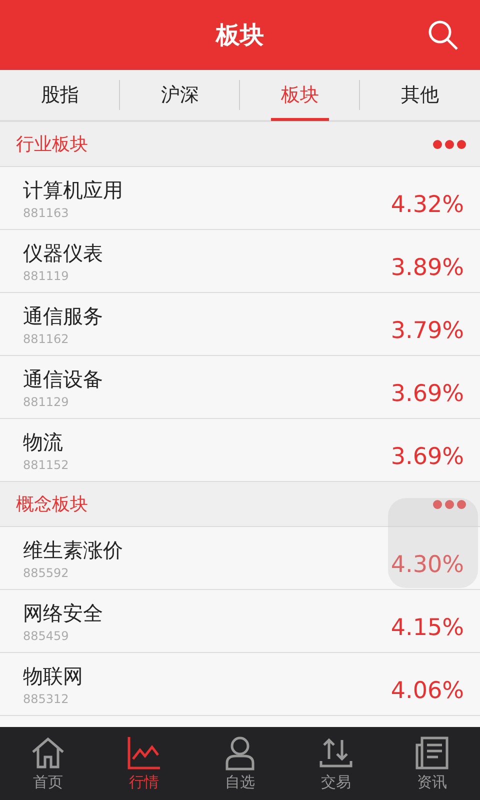  I want to click on sector-code: 885592, so click(46, 573).